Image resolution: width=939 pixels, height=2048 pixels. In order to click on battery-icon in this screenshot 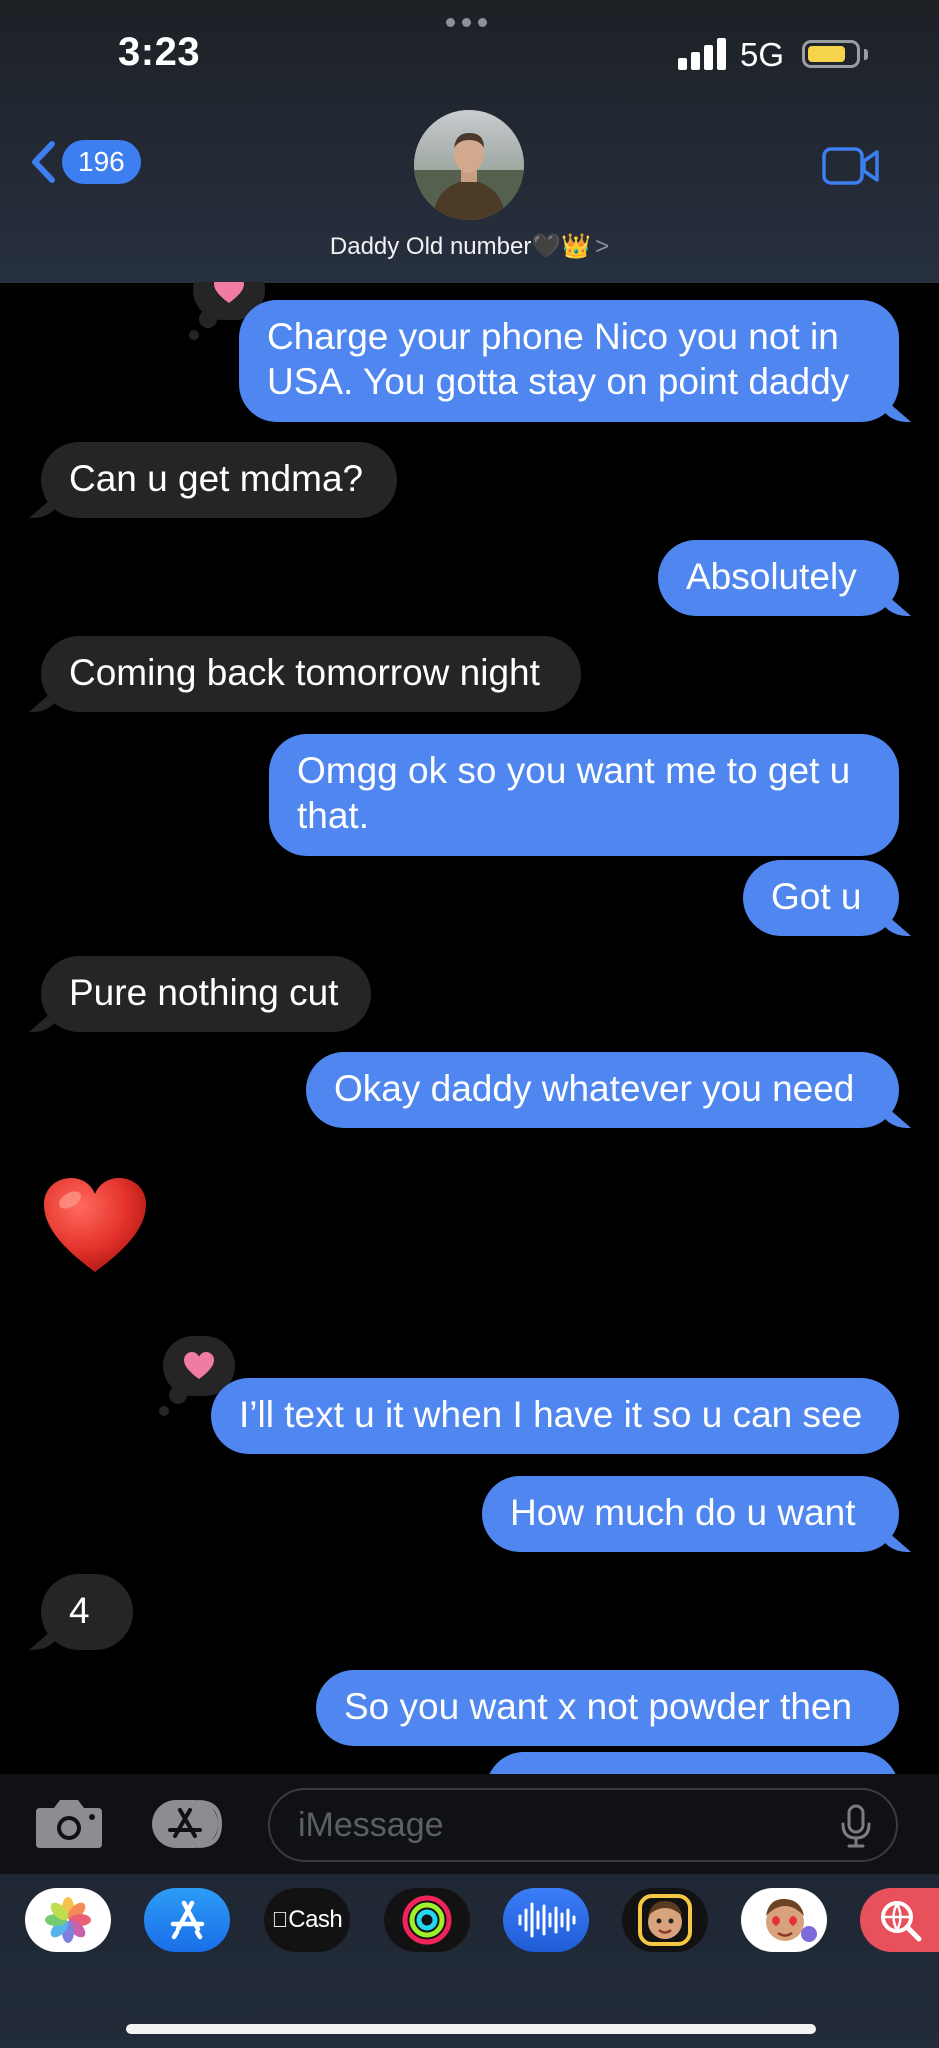, I will do `click(831, 54)`.